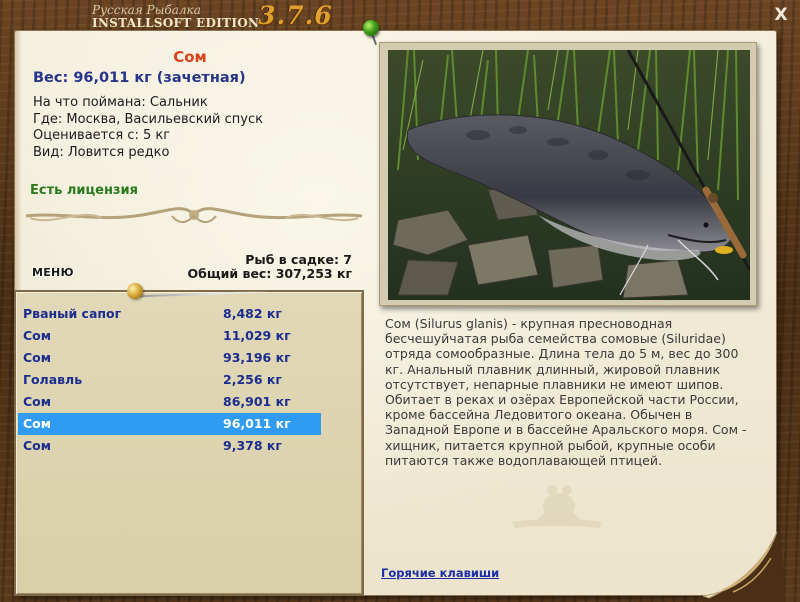 This screenshot has height=602, width=800. I want to click on page-curl-icon, so click(744, 566).